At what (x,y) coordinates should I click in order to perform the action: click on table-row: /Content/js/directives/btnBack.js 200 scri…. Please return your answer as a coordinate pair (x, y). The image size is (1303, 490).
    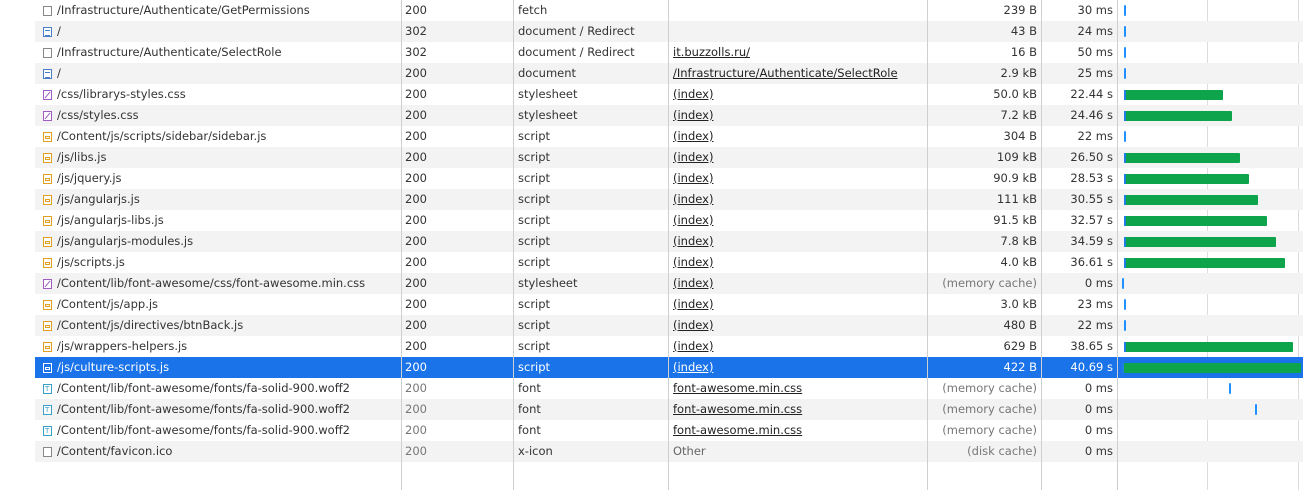
    Looking at the image, I should click on (669, 325).